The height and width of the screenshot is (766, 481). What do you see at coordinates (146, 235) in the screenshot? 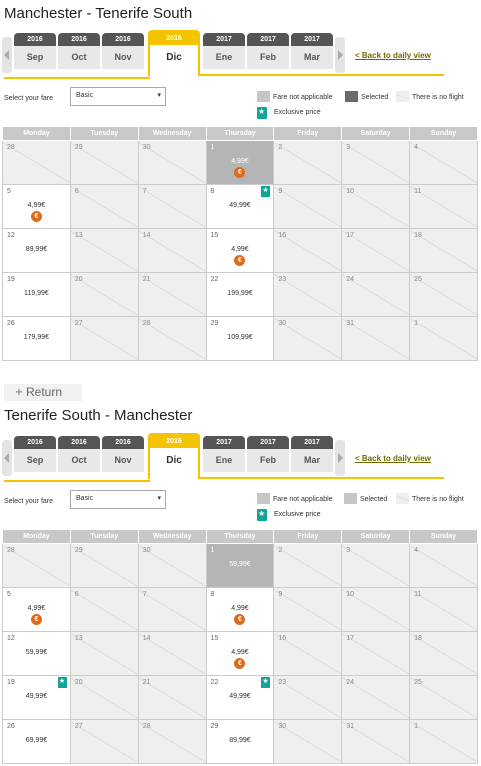
I see `day-number: 14` at bounding box center [146, 235].